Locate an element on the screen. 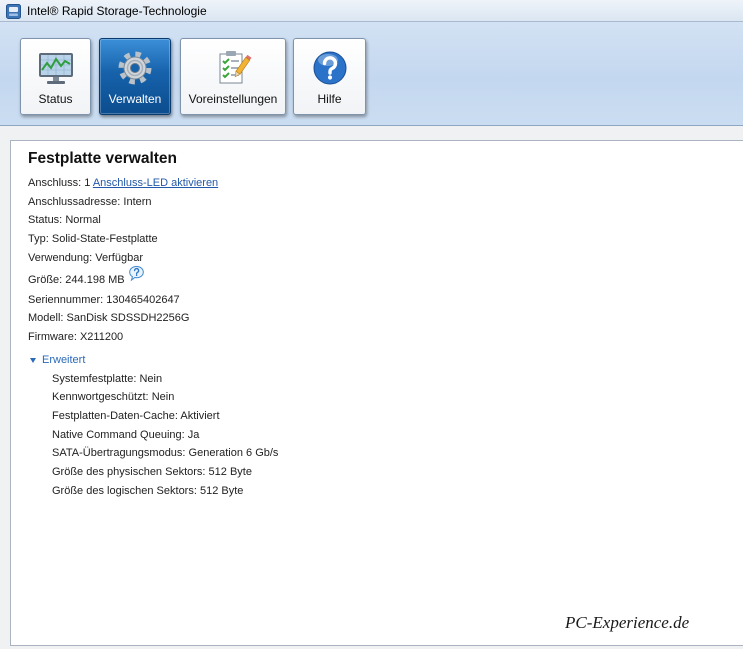 The image size is (743, 649). nav-button-verwalten: Verwalten is located at coordinates (135, 76).